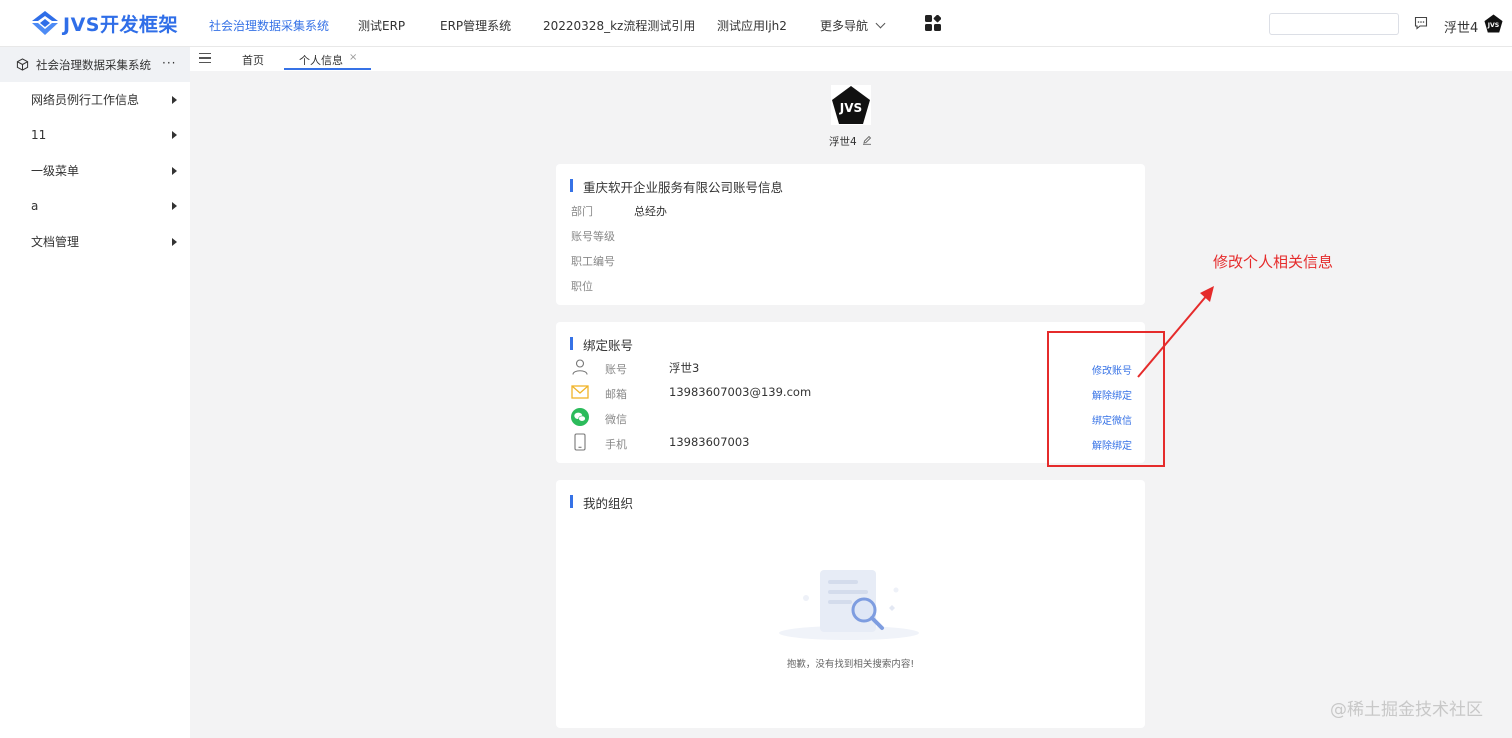 This screenshot has height=738, width=1512. What do you see at coordinates (55, 171) in the screenshot?
I see `sidebar-item-label: 一级菜单` at bounding box center [55, 171].